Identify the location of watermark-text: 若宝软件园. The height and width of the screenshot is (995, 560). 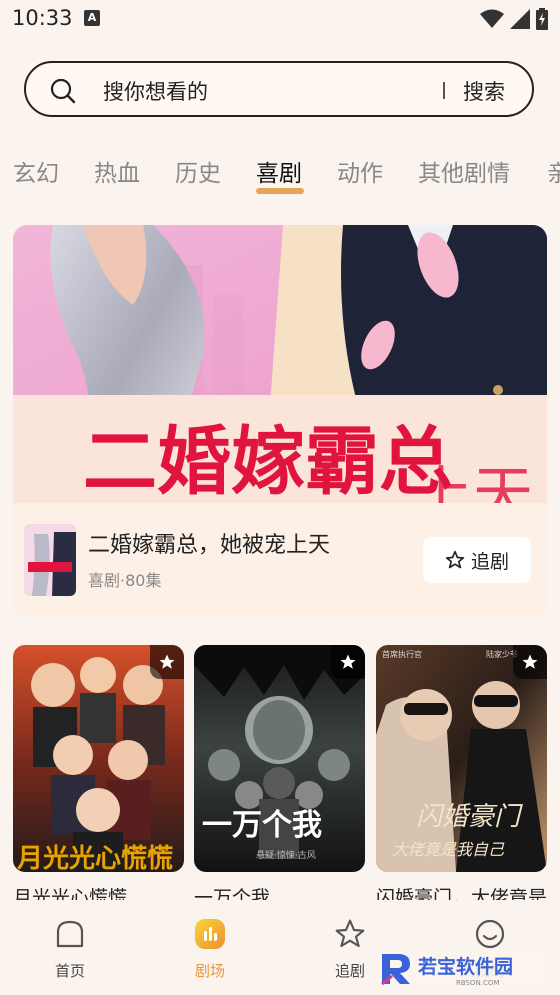
(465, 966).